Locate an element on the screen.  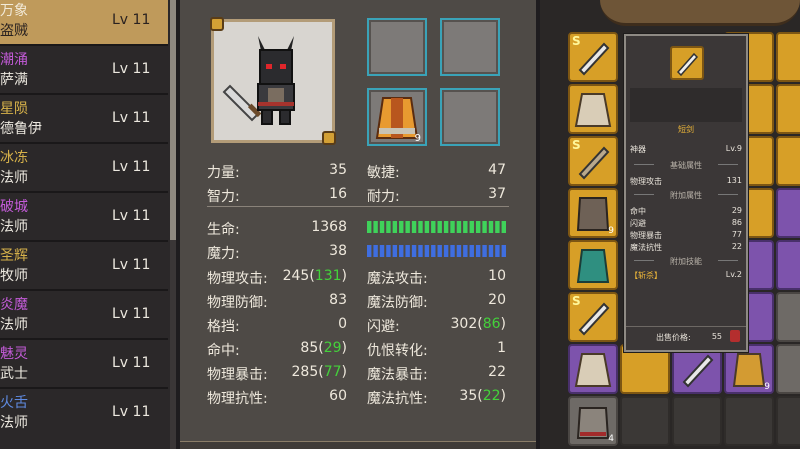
stat-label-hp: 生命: is located at coordinates (223, 230).